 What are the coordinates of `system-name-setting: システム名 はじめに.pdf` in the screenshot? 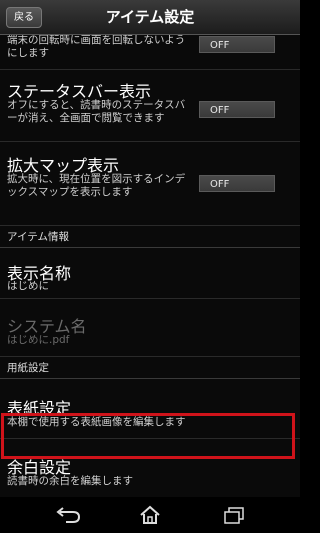 It's located at (150, 327).